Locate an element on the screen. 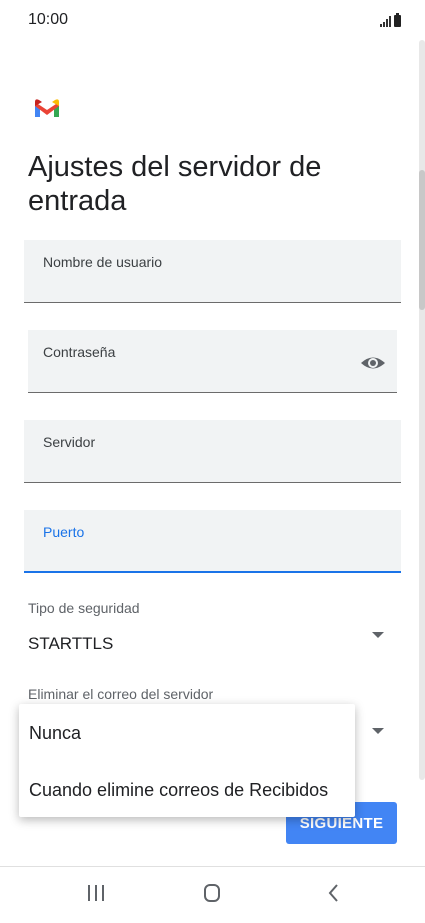 The width and height of the screenshot is (425, 923). home-icon is located at coordinates (212, 893).